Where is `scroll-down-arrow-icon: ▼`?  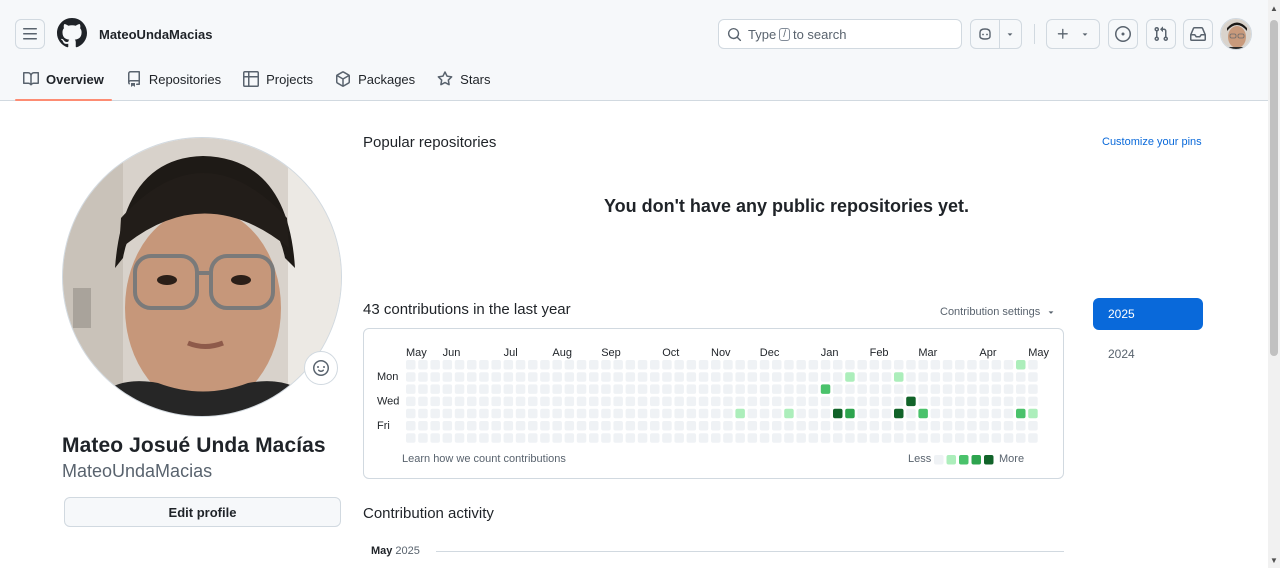 scroll-down-arrow-icon: ▼ is located at coordinates (1274, 560).